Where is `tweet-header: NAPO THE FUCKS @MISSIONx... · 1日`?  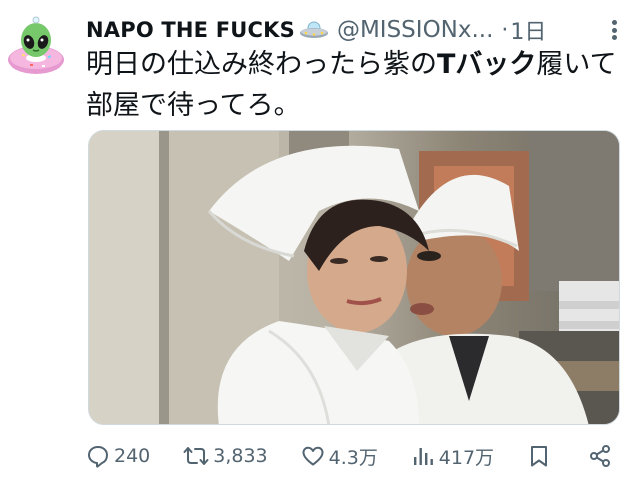 tweet-header: NAPO THE FUCKS @MISSIONx... · 1日 is located at coordinates (353, 30).